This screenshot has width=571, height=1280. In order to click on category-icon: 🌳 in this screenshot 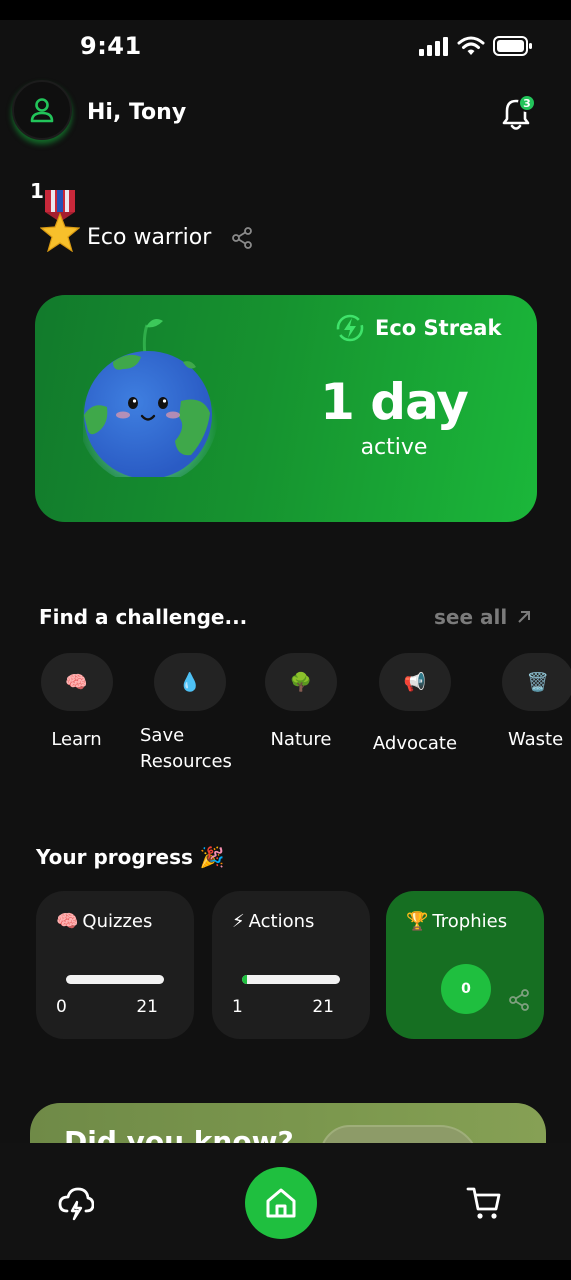, I will do `click(301, 682)`.